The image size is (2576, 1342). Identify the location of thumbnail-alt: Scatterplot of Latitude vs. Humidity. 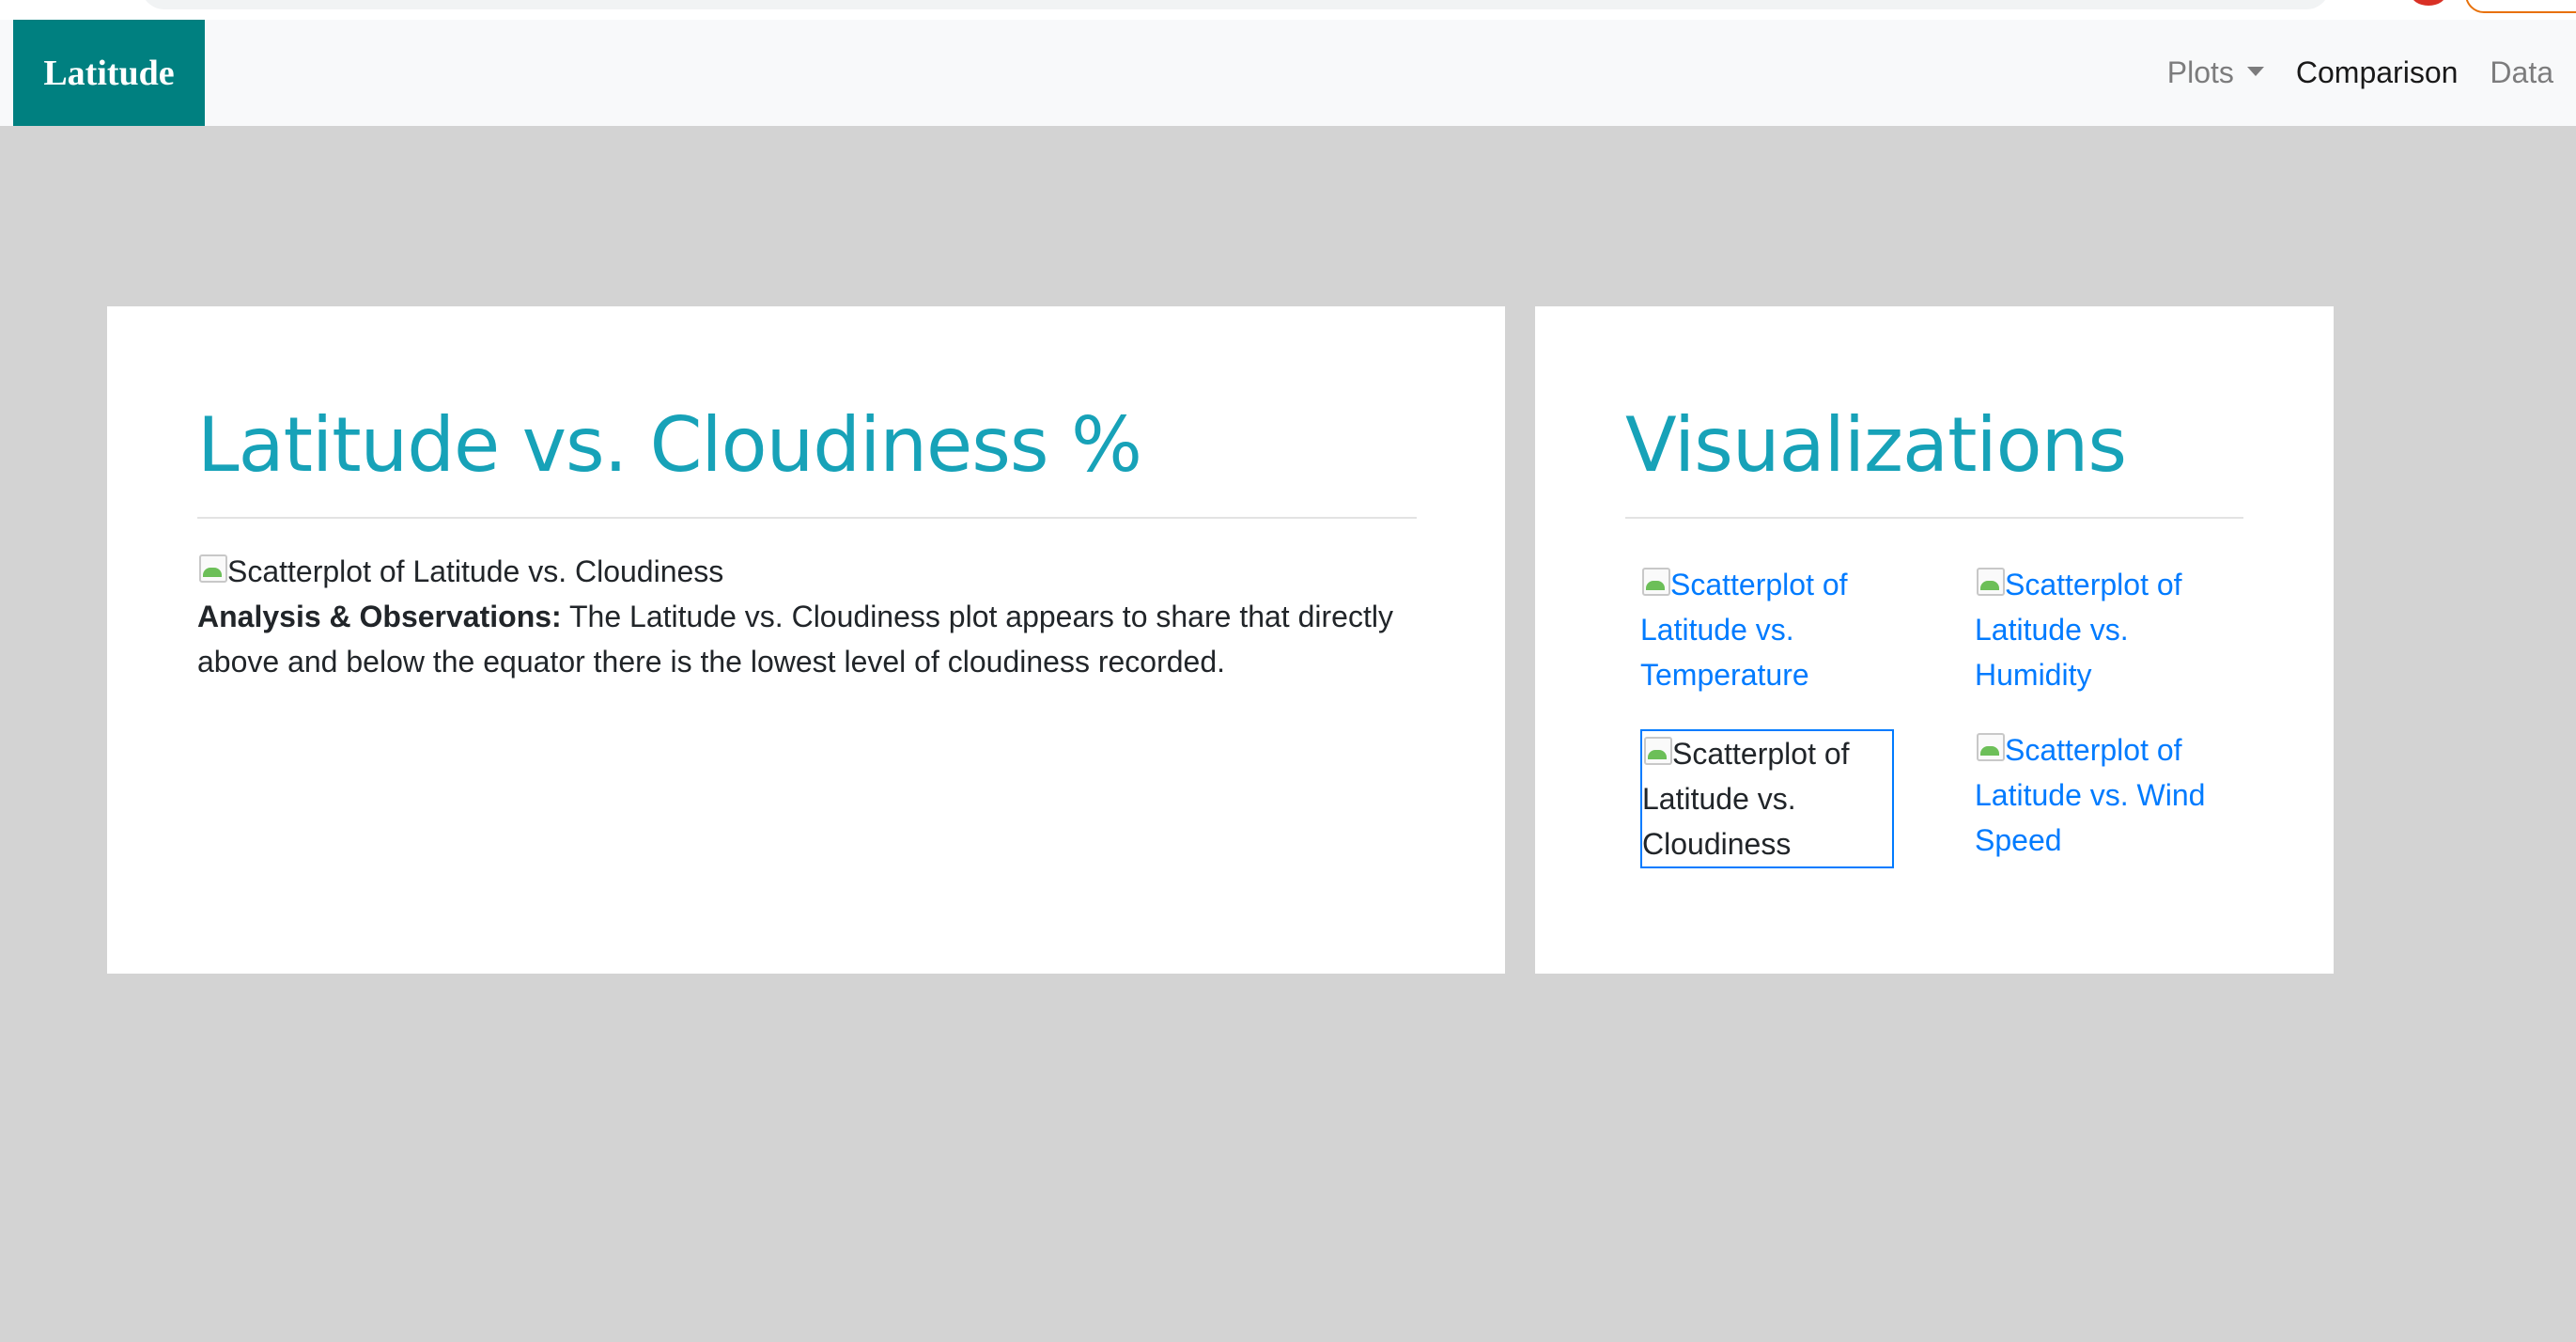
(2078, 630).